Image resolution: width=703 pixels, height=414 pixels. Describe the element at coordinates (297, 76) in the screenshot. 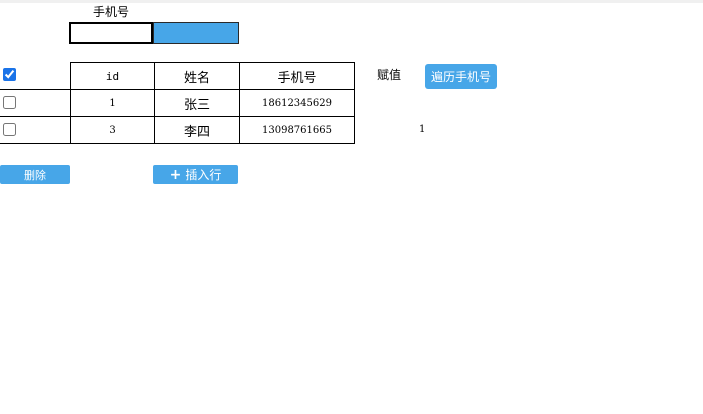

I see `column-header-phone: 手机号` at that location.